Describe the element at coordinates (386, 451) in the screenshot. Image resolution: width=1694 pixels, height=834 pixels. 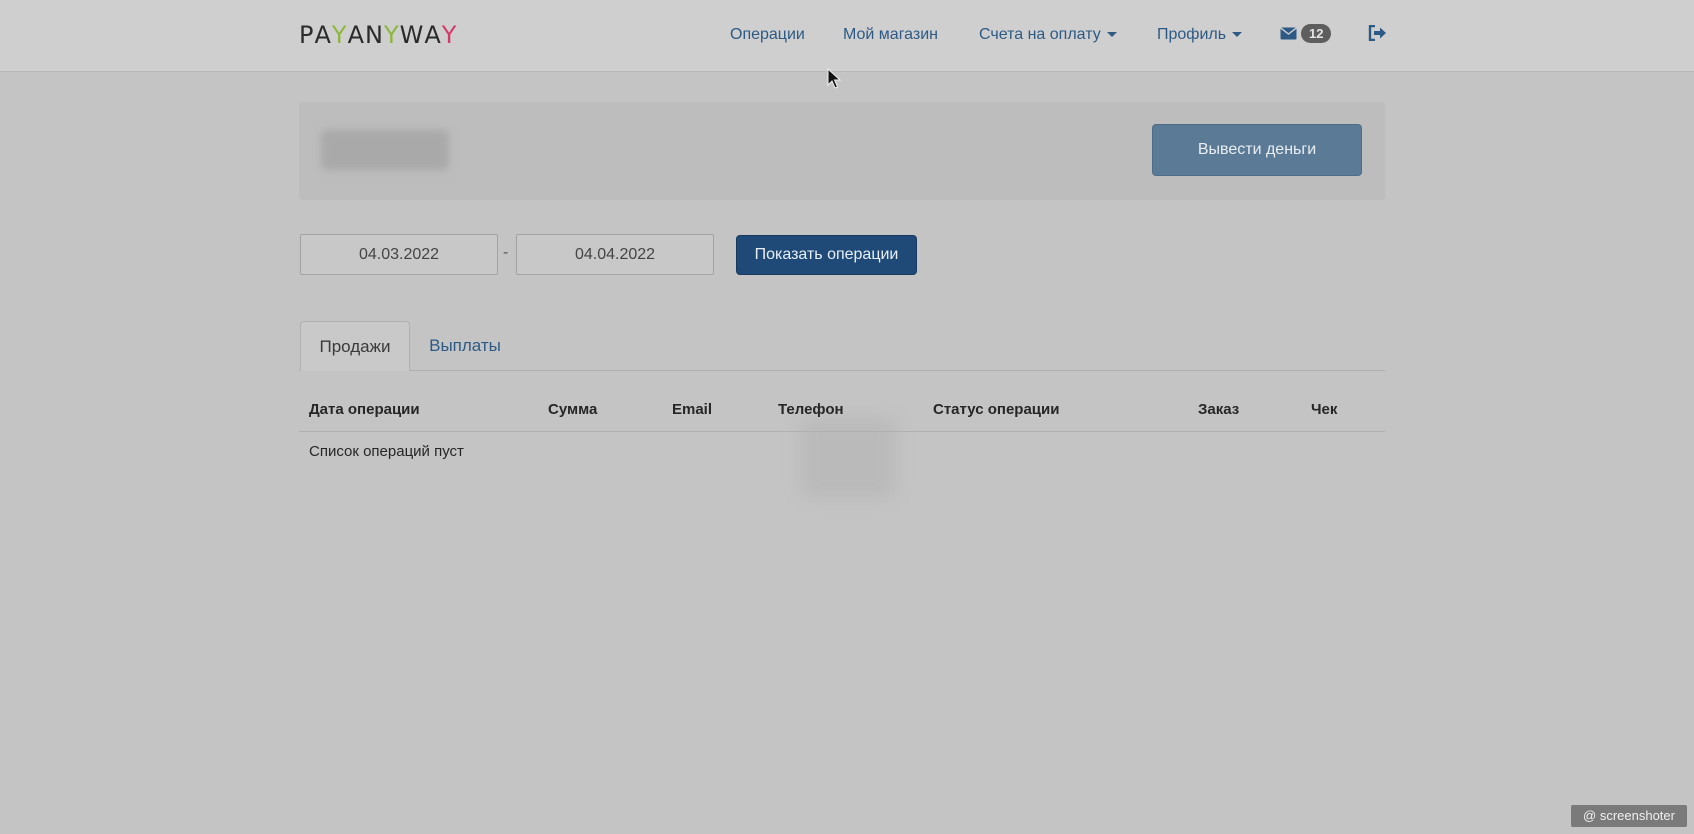
I see `empty-table-message: Список операций пуст` at that location.